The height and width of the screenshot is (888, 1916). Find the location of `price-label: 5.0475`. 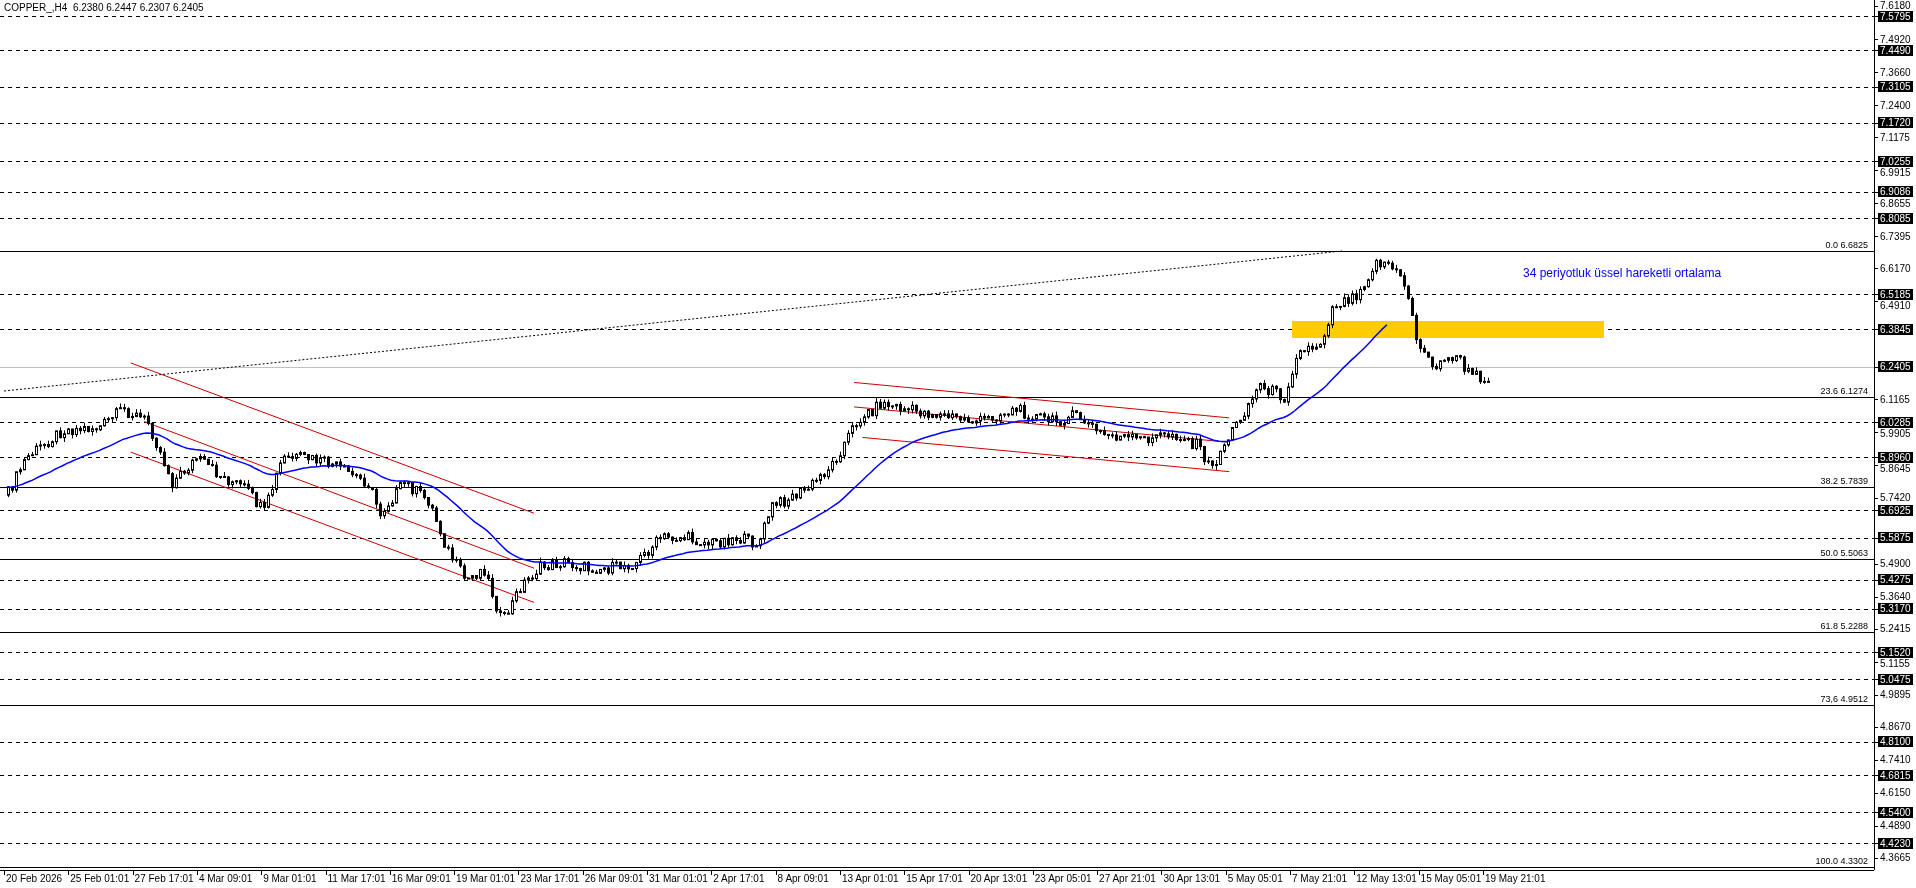

price-label: 5.0475 is located at coordinates (1895, 679).